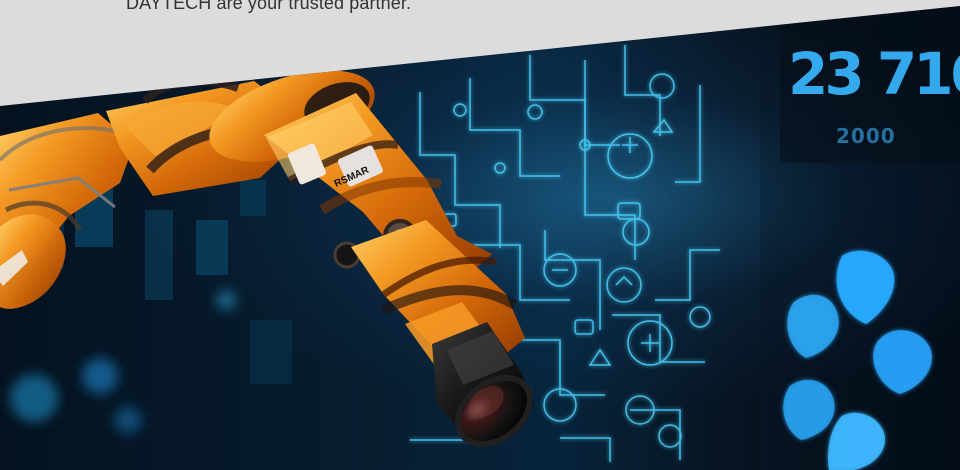 The image size is (960, 470). Describe the element at coordinates (874, 74) in the screenshot. I see `counter-main-number: 23 716` at that location.